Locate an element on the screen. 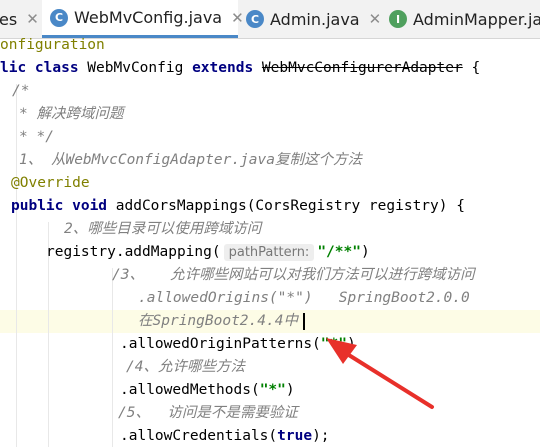  tab-adminmapper: I AdminMapper.java is located at coordinates (464, 19).